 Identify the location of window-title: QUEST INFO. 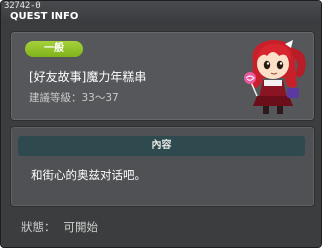
(44, 16).